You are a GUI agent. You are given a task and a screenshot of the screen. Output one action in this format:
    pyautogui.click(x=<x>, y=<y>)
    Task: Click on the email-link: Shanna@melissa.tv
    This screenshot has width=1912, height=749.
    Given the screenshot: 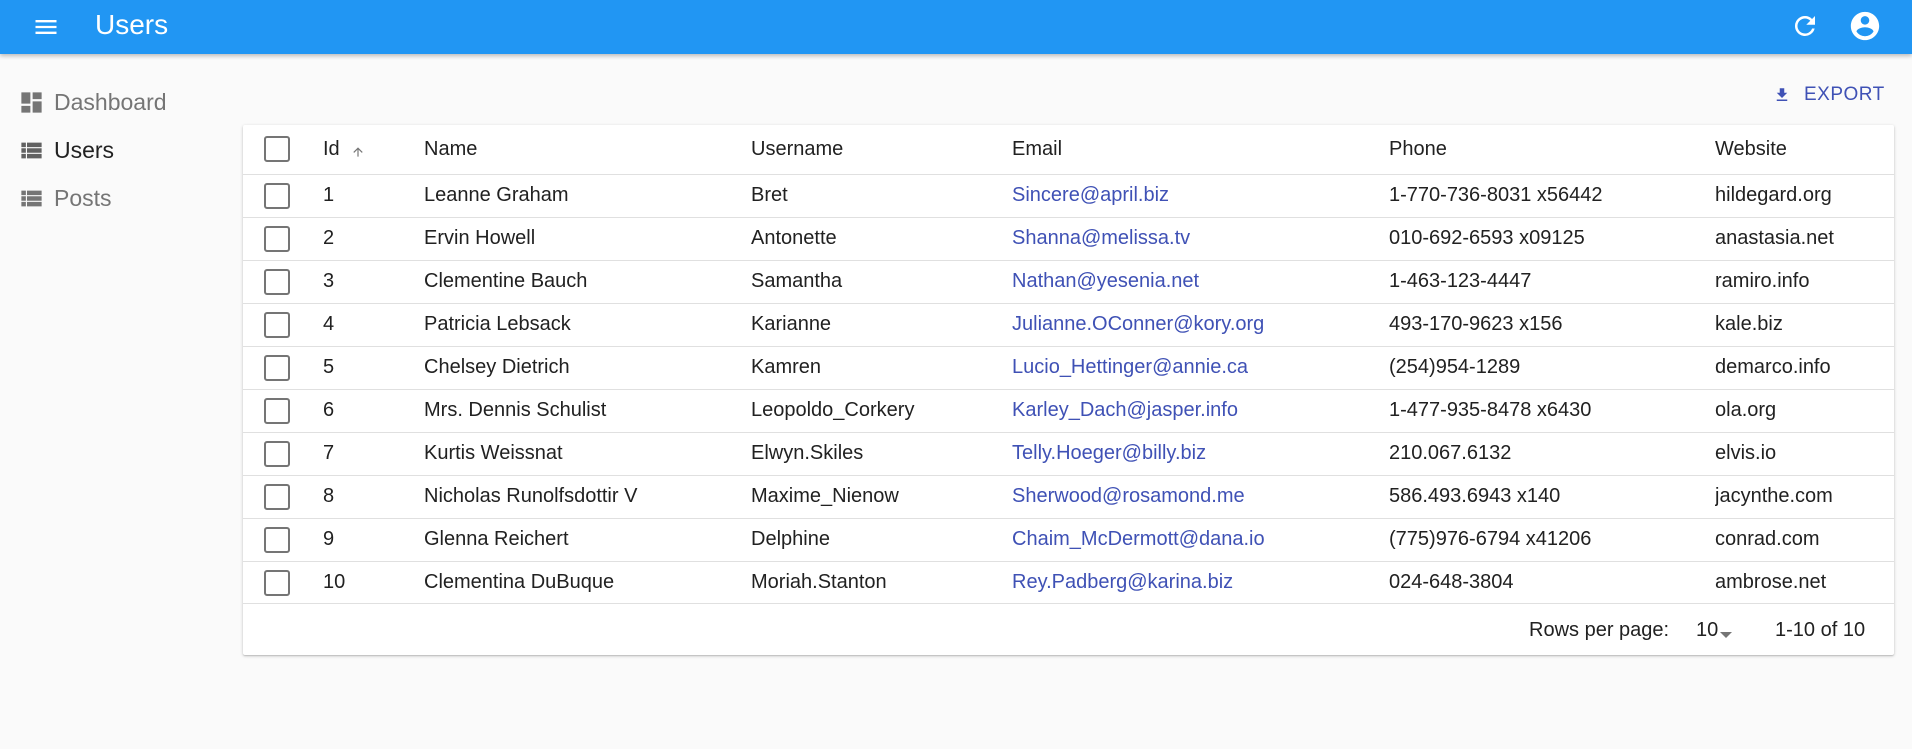 What is the action you would take?
    pyautogui.click(x=1101, y=238)
    